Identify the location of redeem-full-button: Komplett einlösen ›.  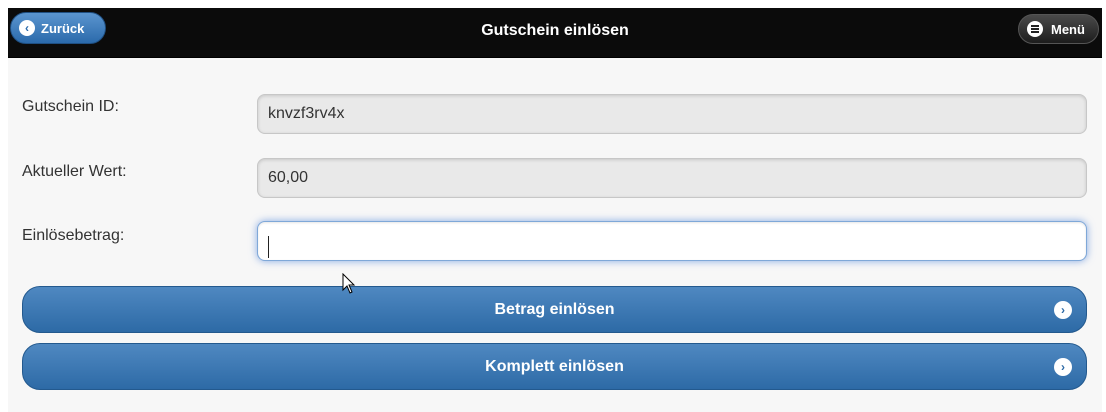
(554, 366).